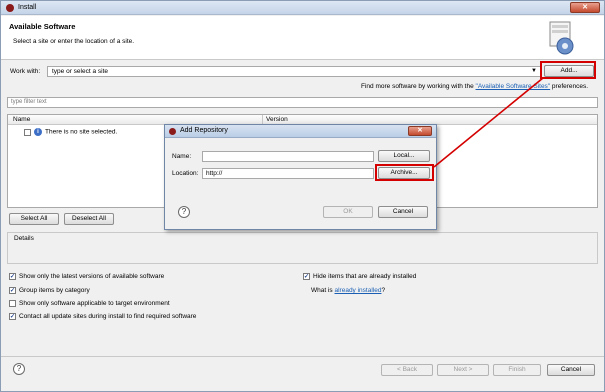 This screenshot has height=392, width=605. What do you see at coordinates (568, 70) in the screenshot?
I see `add-button-highlight` at bounding box center [568, 70].